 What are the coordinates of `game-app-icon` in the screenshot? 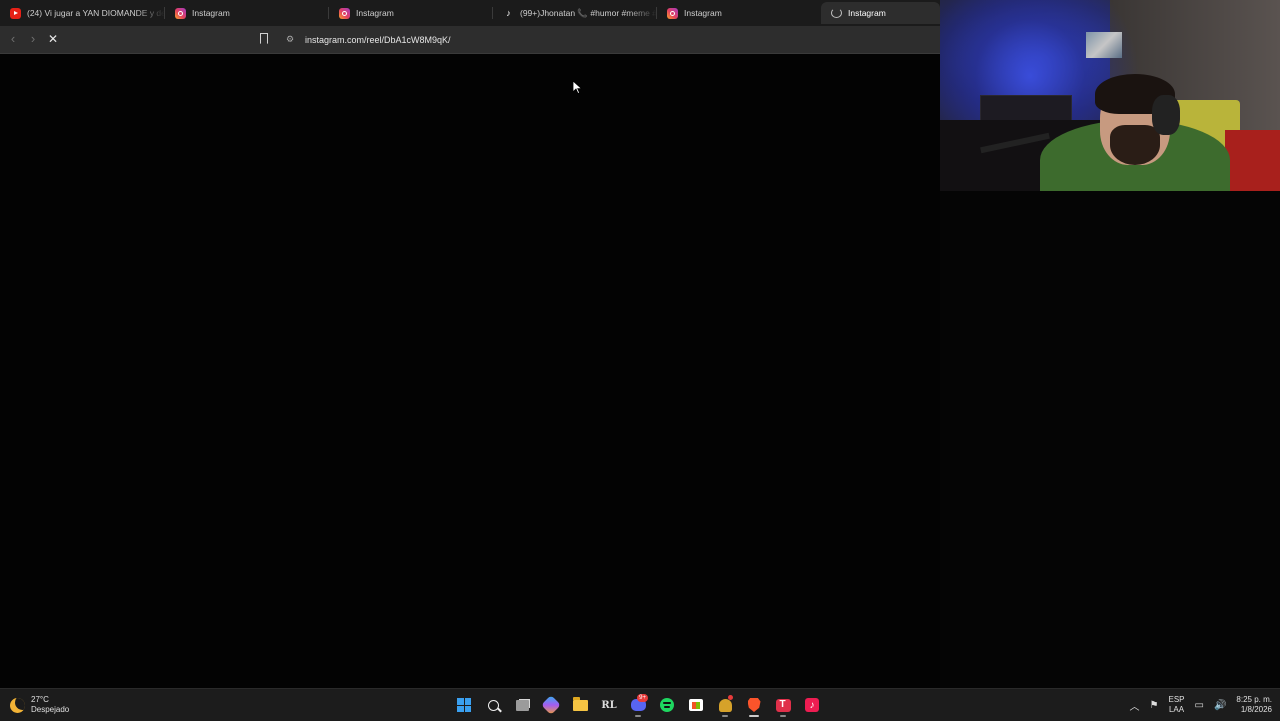 It's located at (725, 705).